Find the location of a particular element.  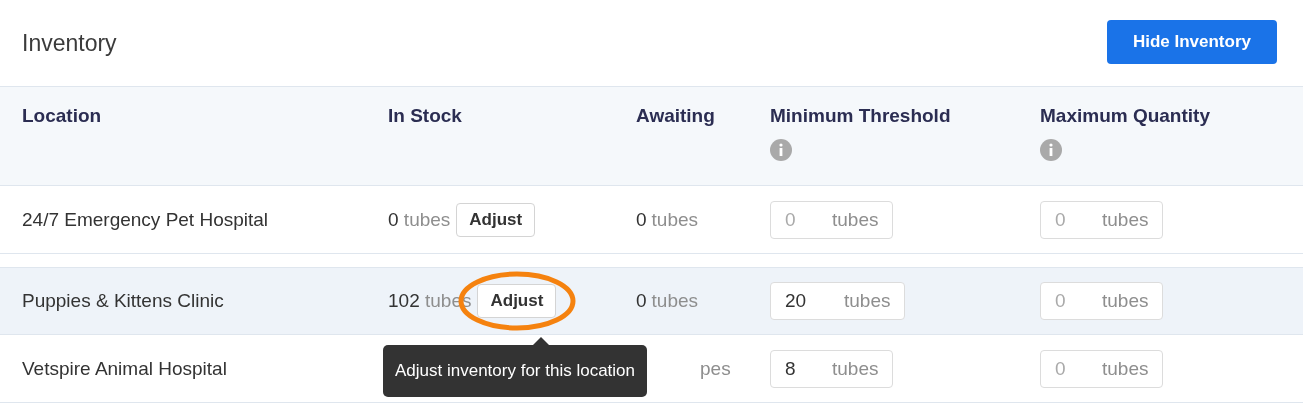

location-name: Puppies & Kittens Clinic is located at coordinates (123, 301).